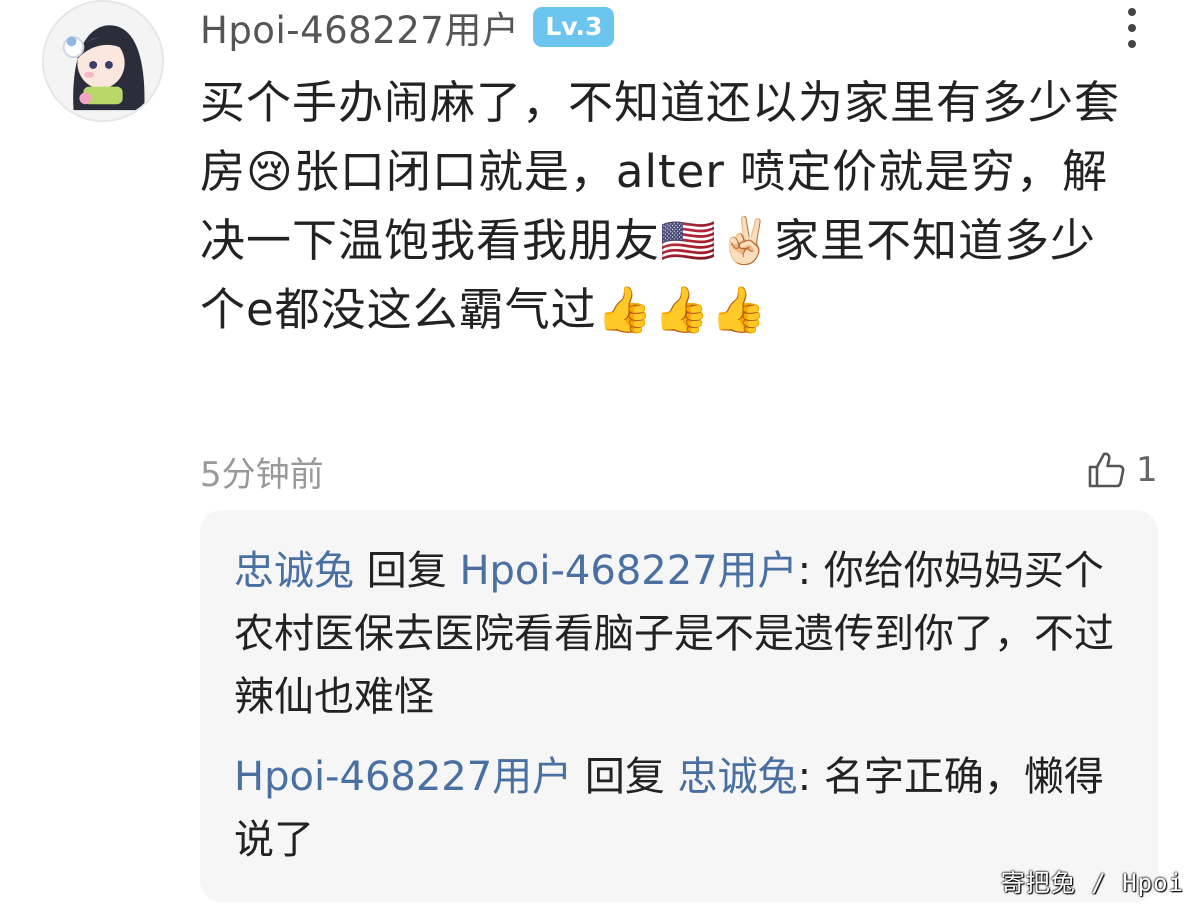  I want to click on avatar-image, so click(103, 61).